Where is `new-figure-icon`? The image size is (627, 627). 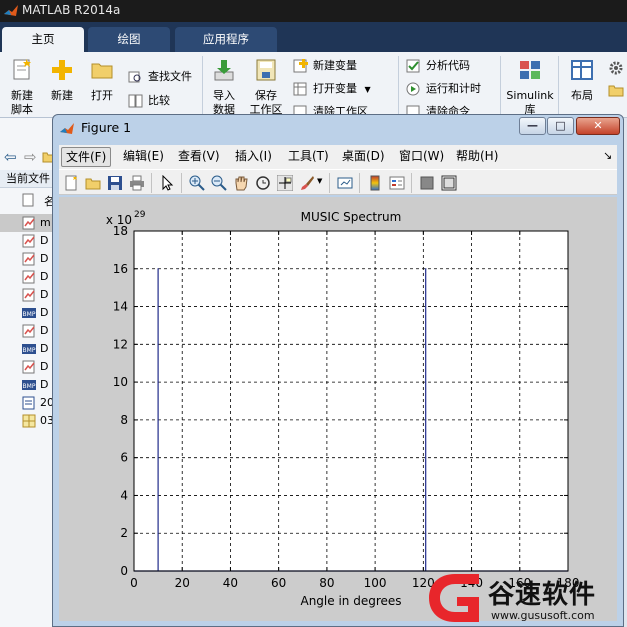
new-figure-icon is located at coordinates (71, 183).